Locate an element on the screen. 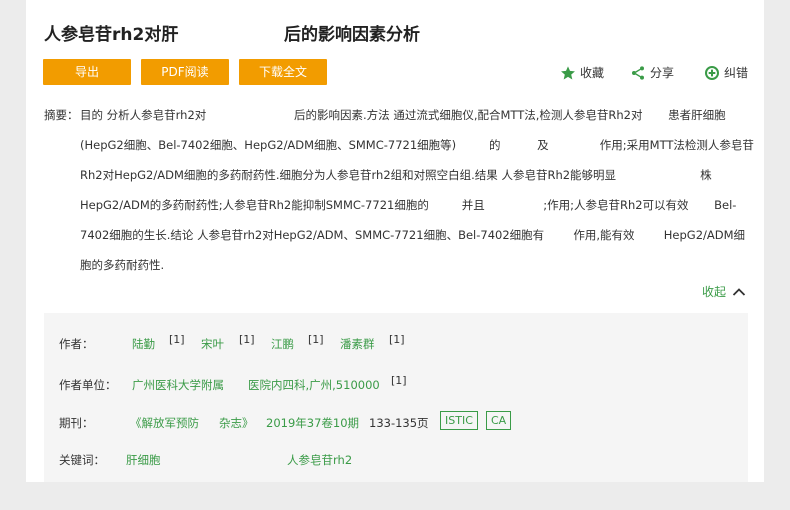 Image resolution: width=790 pixels, height=510 pixels. star-icon is located at coordinates (568, 72).